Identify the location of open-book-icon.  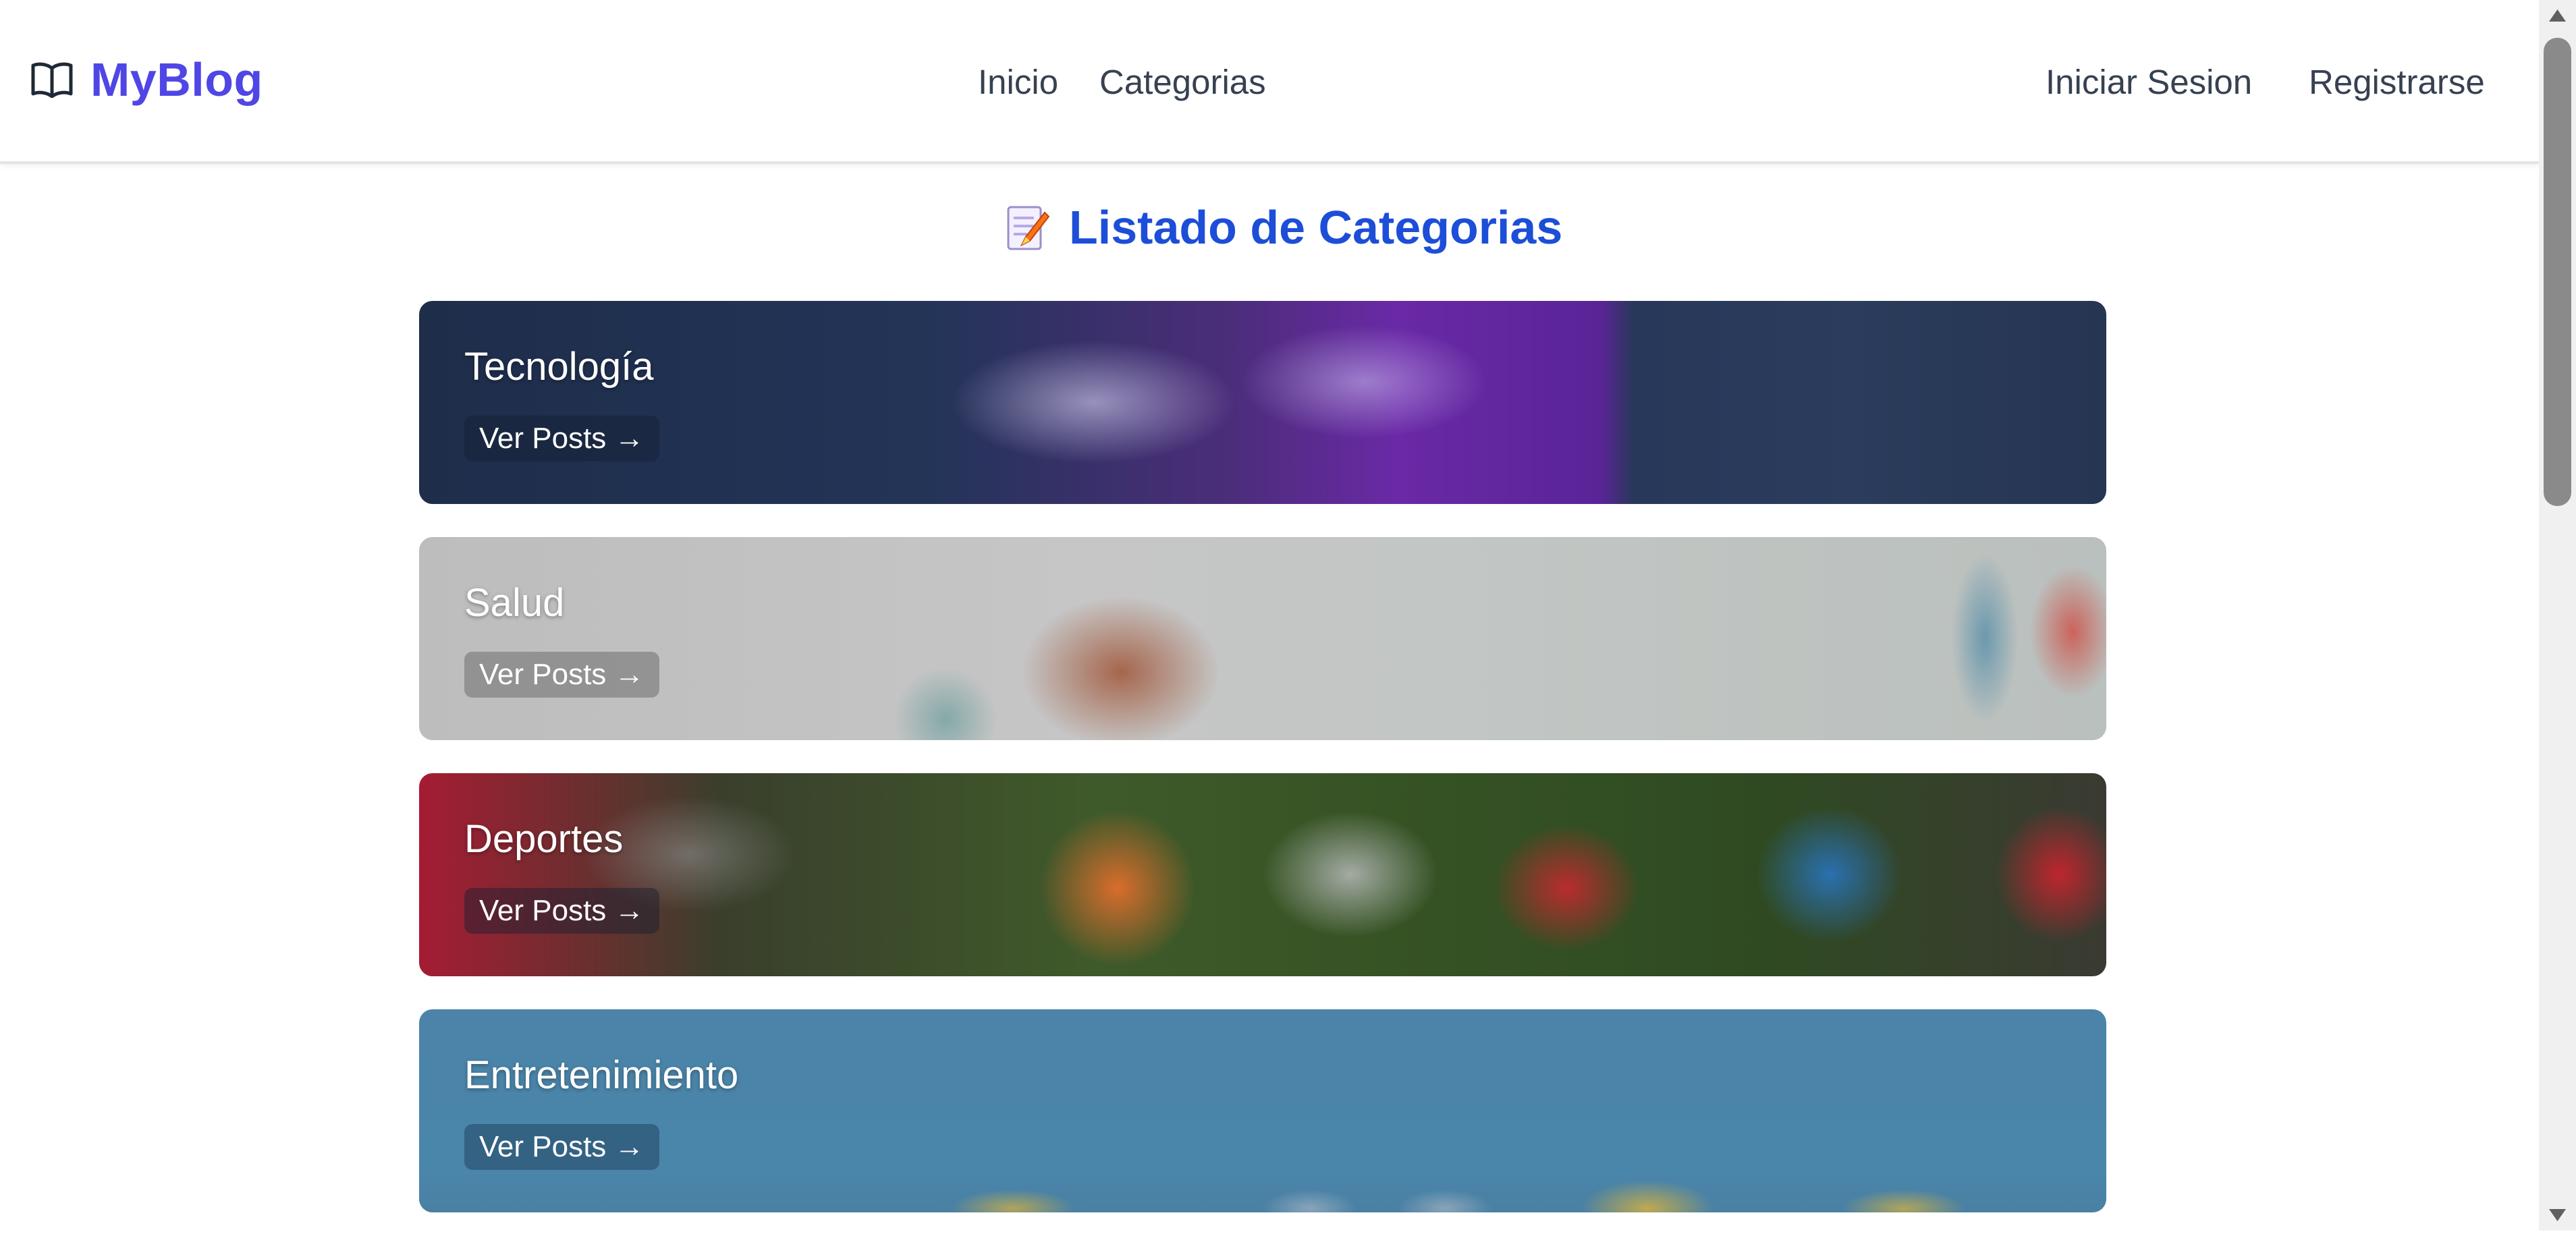
(52, 80).